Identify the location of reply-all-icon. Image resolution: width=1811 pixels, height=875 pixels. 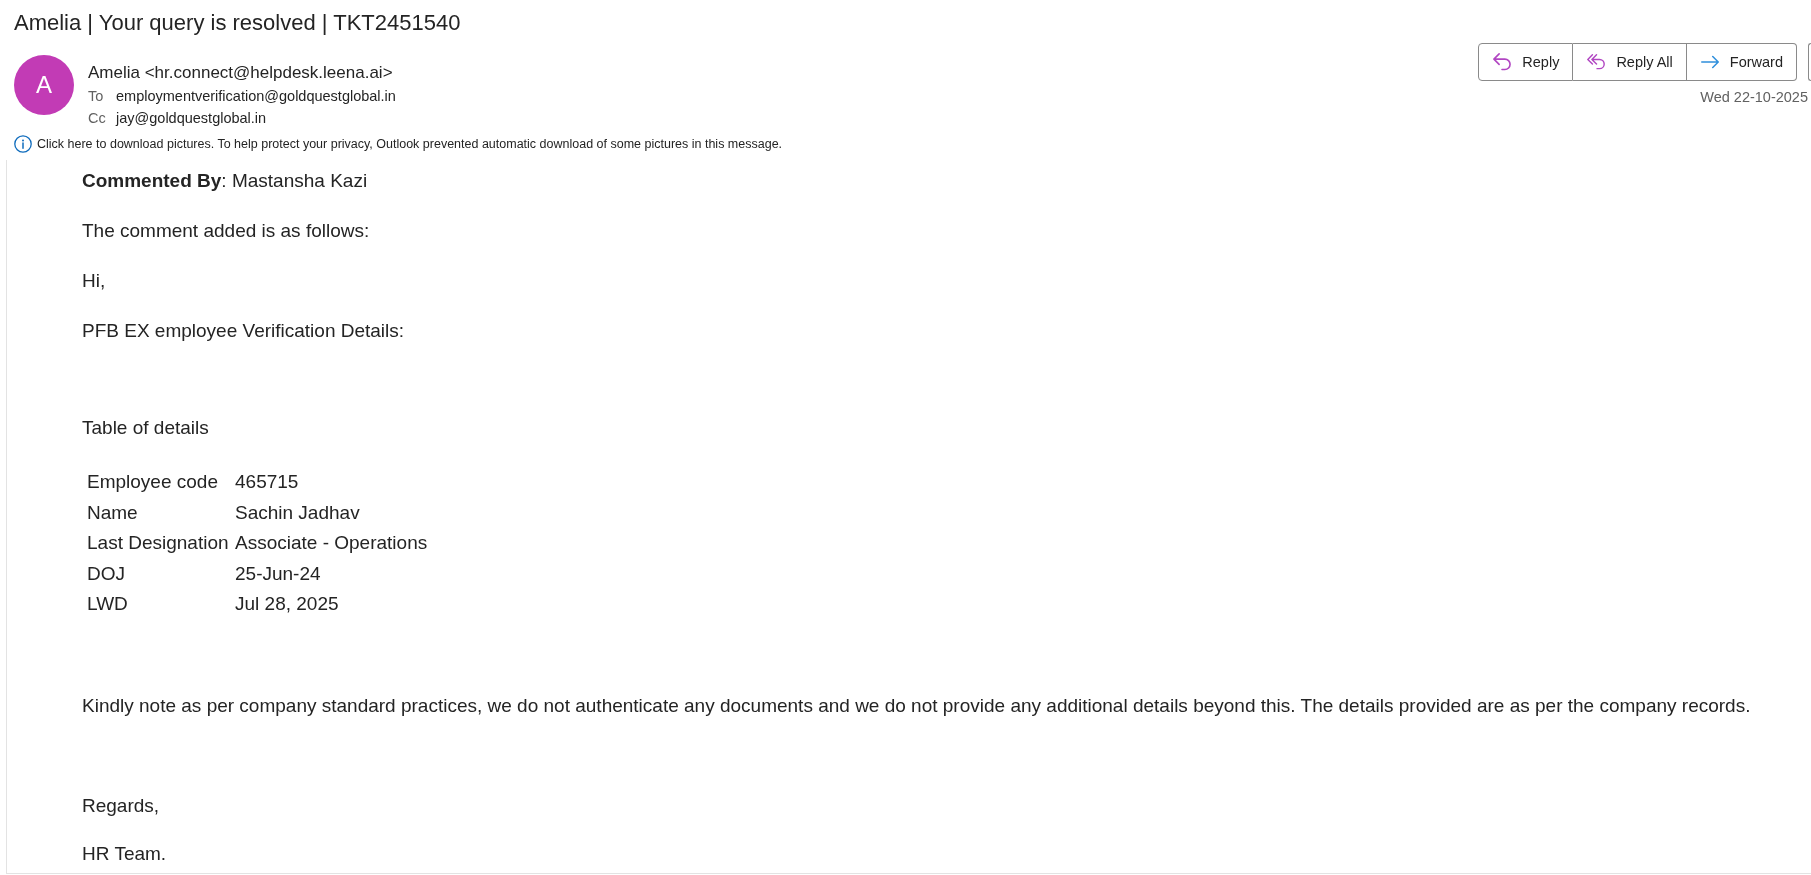
(1596, 62).